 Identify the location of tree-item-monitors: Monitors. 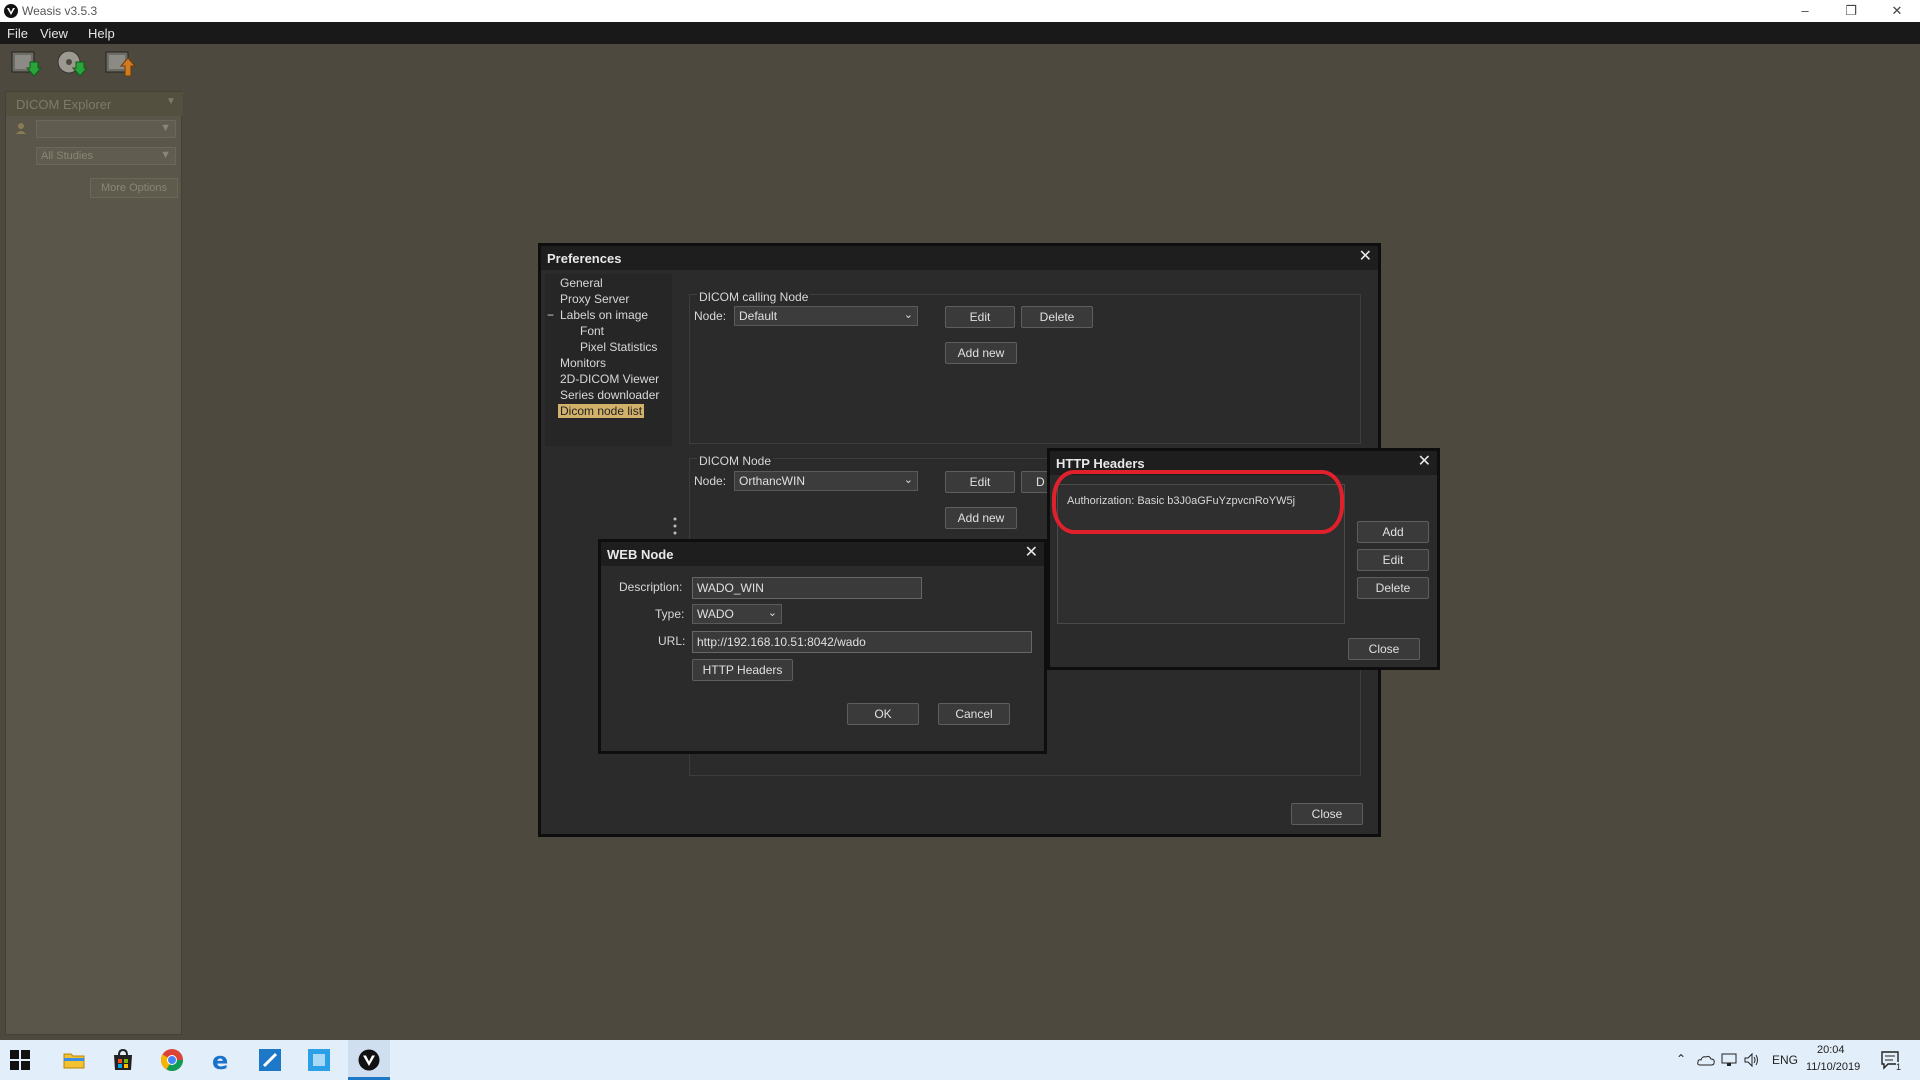
(583, 363).